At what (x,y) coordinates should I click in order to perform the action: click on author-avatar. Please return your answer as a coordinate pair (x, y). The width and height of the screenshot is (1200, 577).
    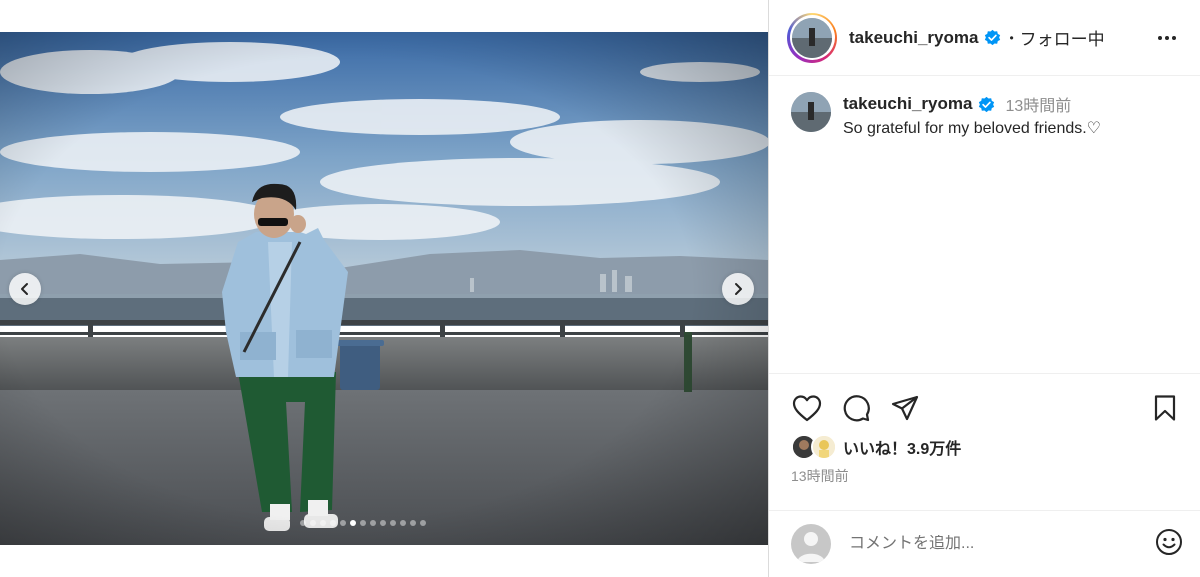
    Looking at the image, I should click on (812, 37).